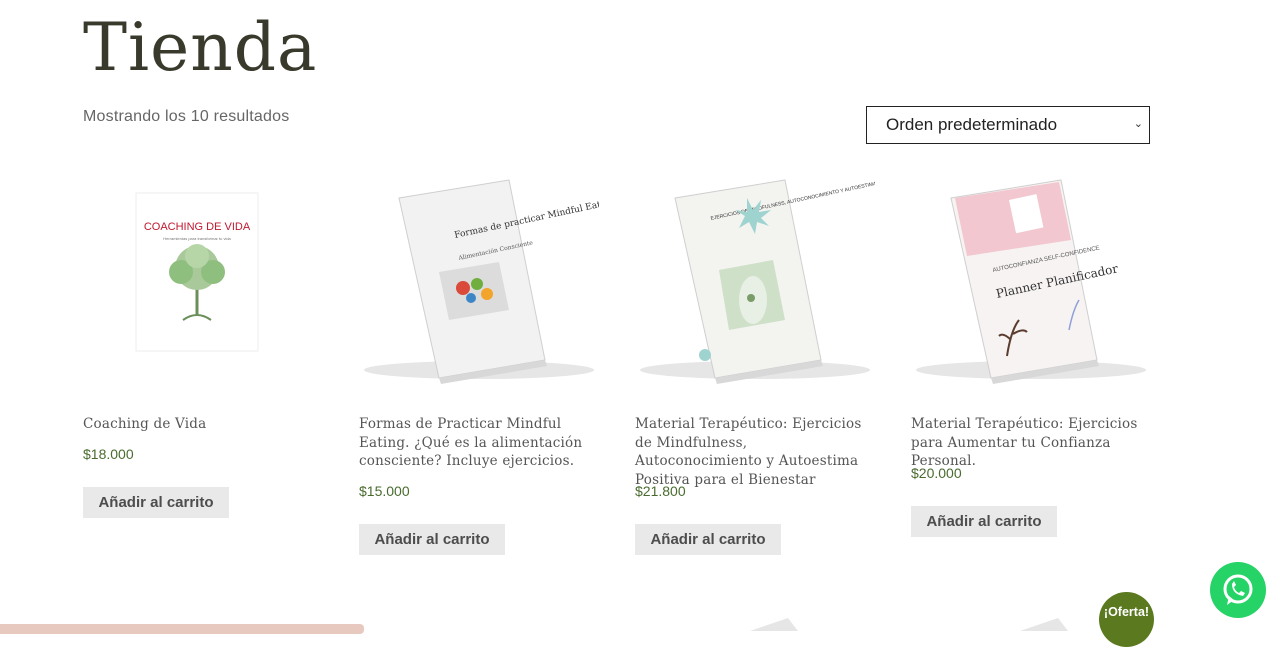 The height and width of the screenshot is (647, 1280). I want to click on product-title: Coaching de Vida, so click(203, 424).